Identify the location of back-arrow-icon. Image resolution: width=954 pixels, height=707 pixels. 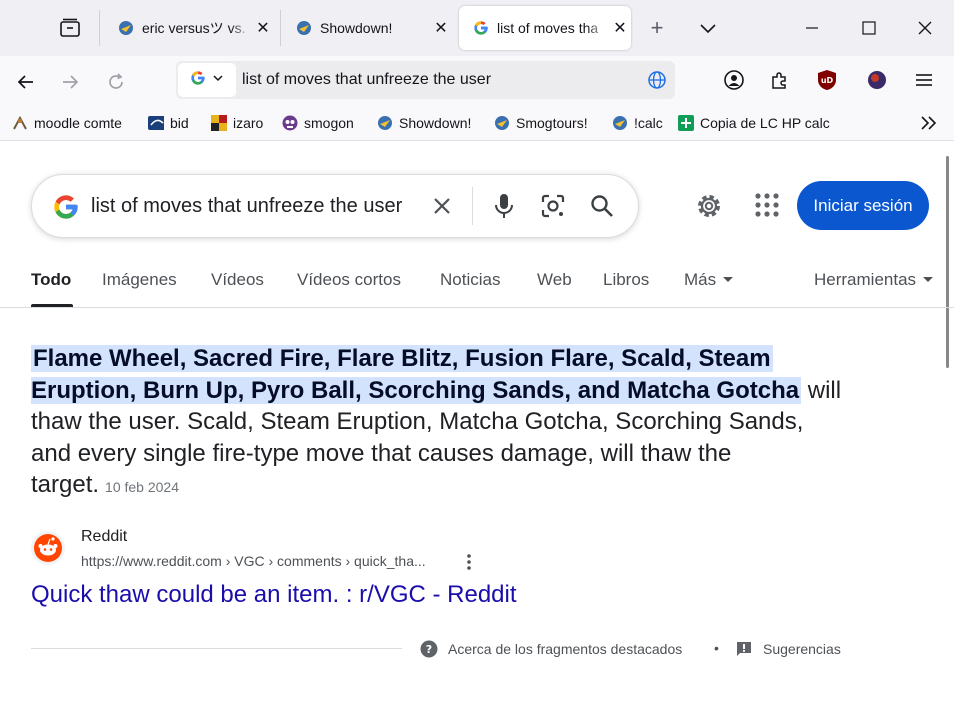
(26, 82).